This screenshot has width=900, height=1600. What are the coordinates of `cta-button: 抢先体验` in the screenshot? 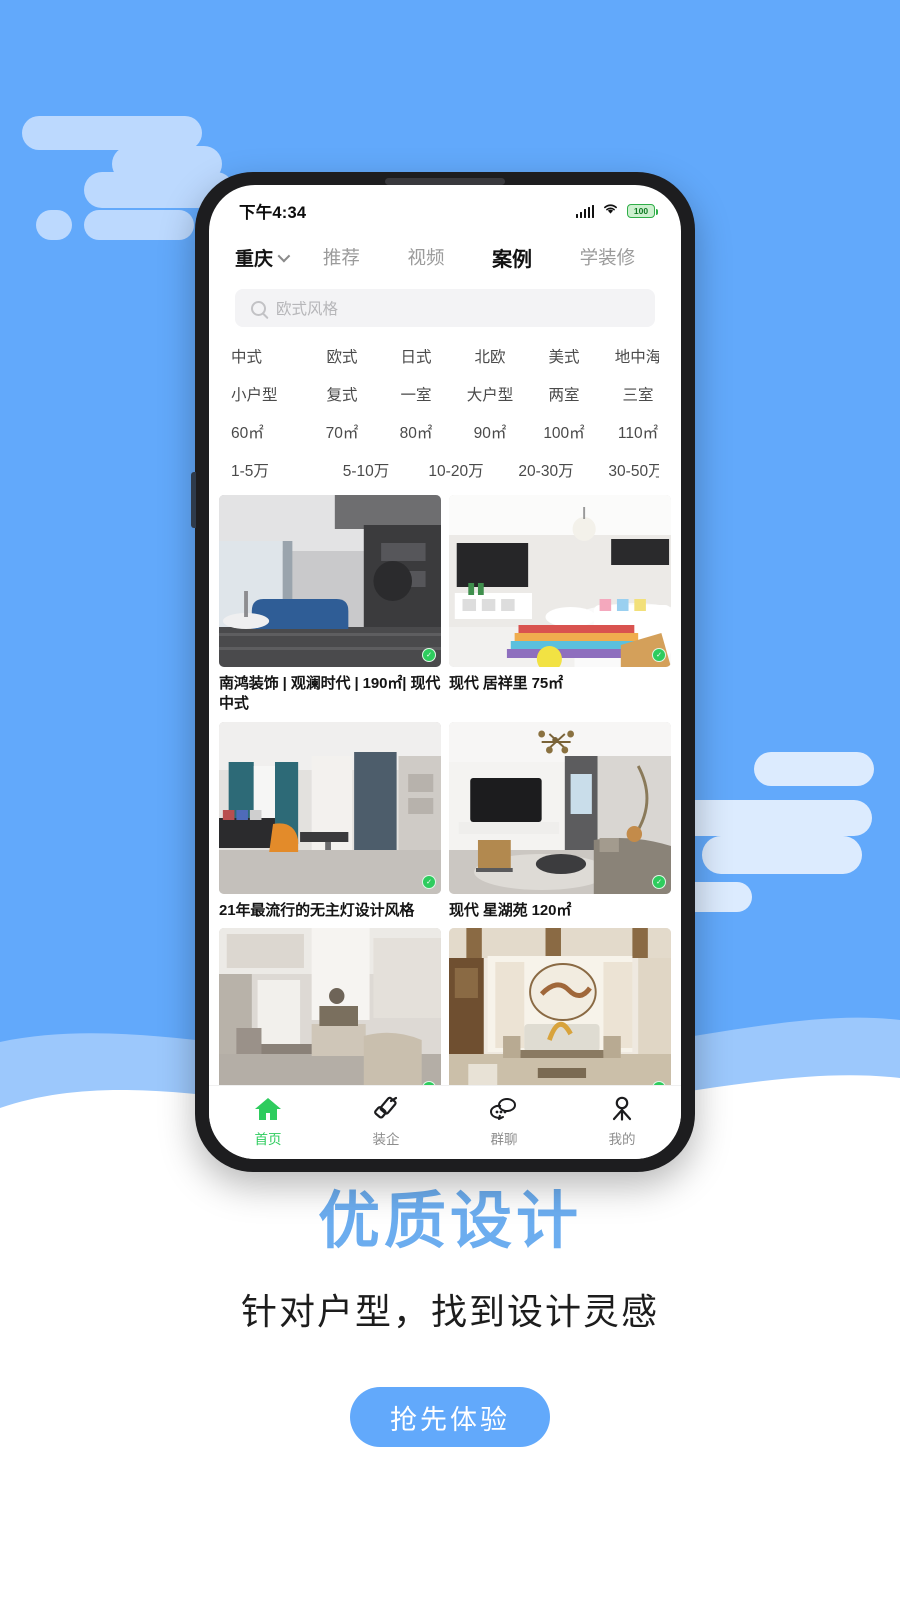 It's located at (450, 1417).